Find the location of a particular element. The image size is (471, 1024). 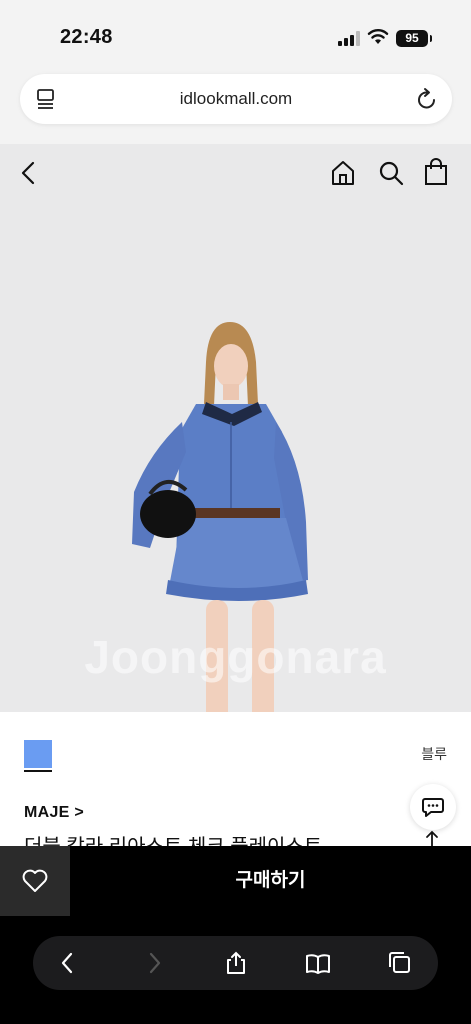

color-label: 블루 is located at coordinates (434, 754).